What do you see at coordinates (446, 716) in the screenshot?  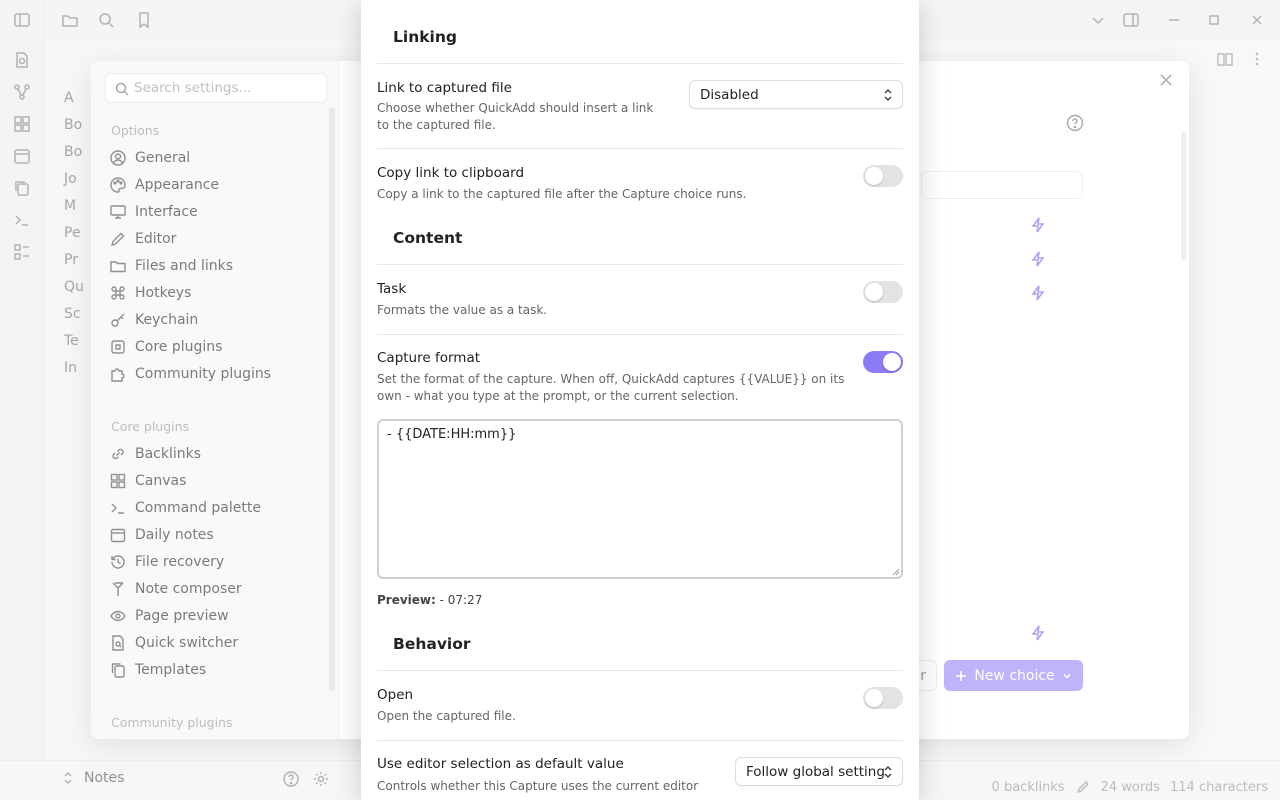 I see `open-desc: Open the captured file.` at bounding box center [446, 716].